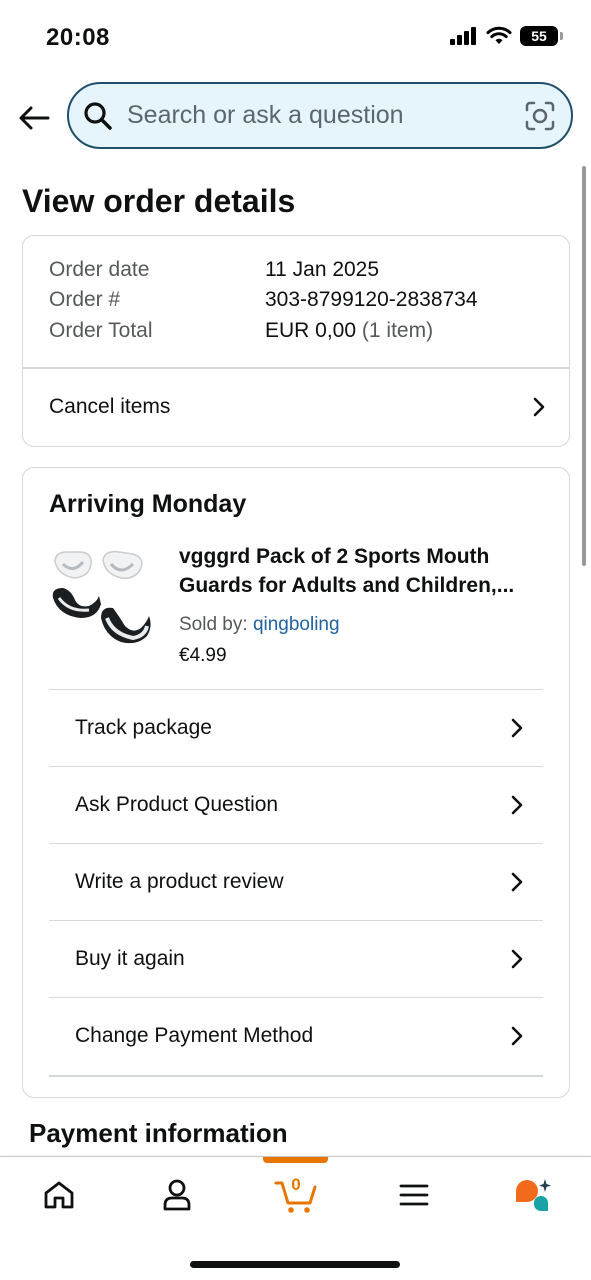 The width and height of the screenshot is (591, 1280). What do you see at coordinates (296, 1195) in the screenshot?
I see `nav-cart: 0` at bounding box center [296, 1195].